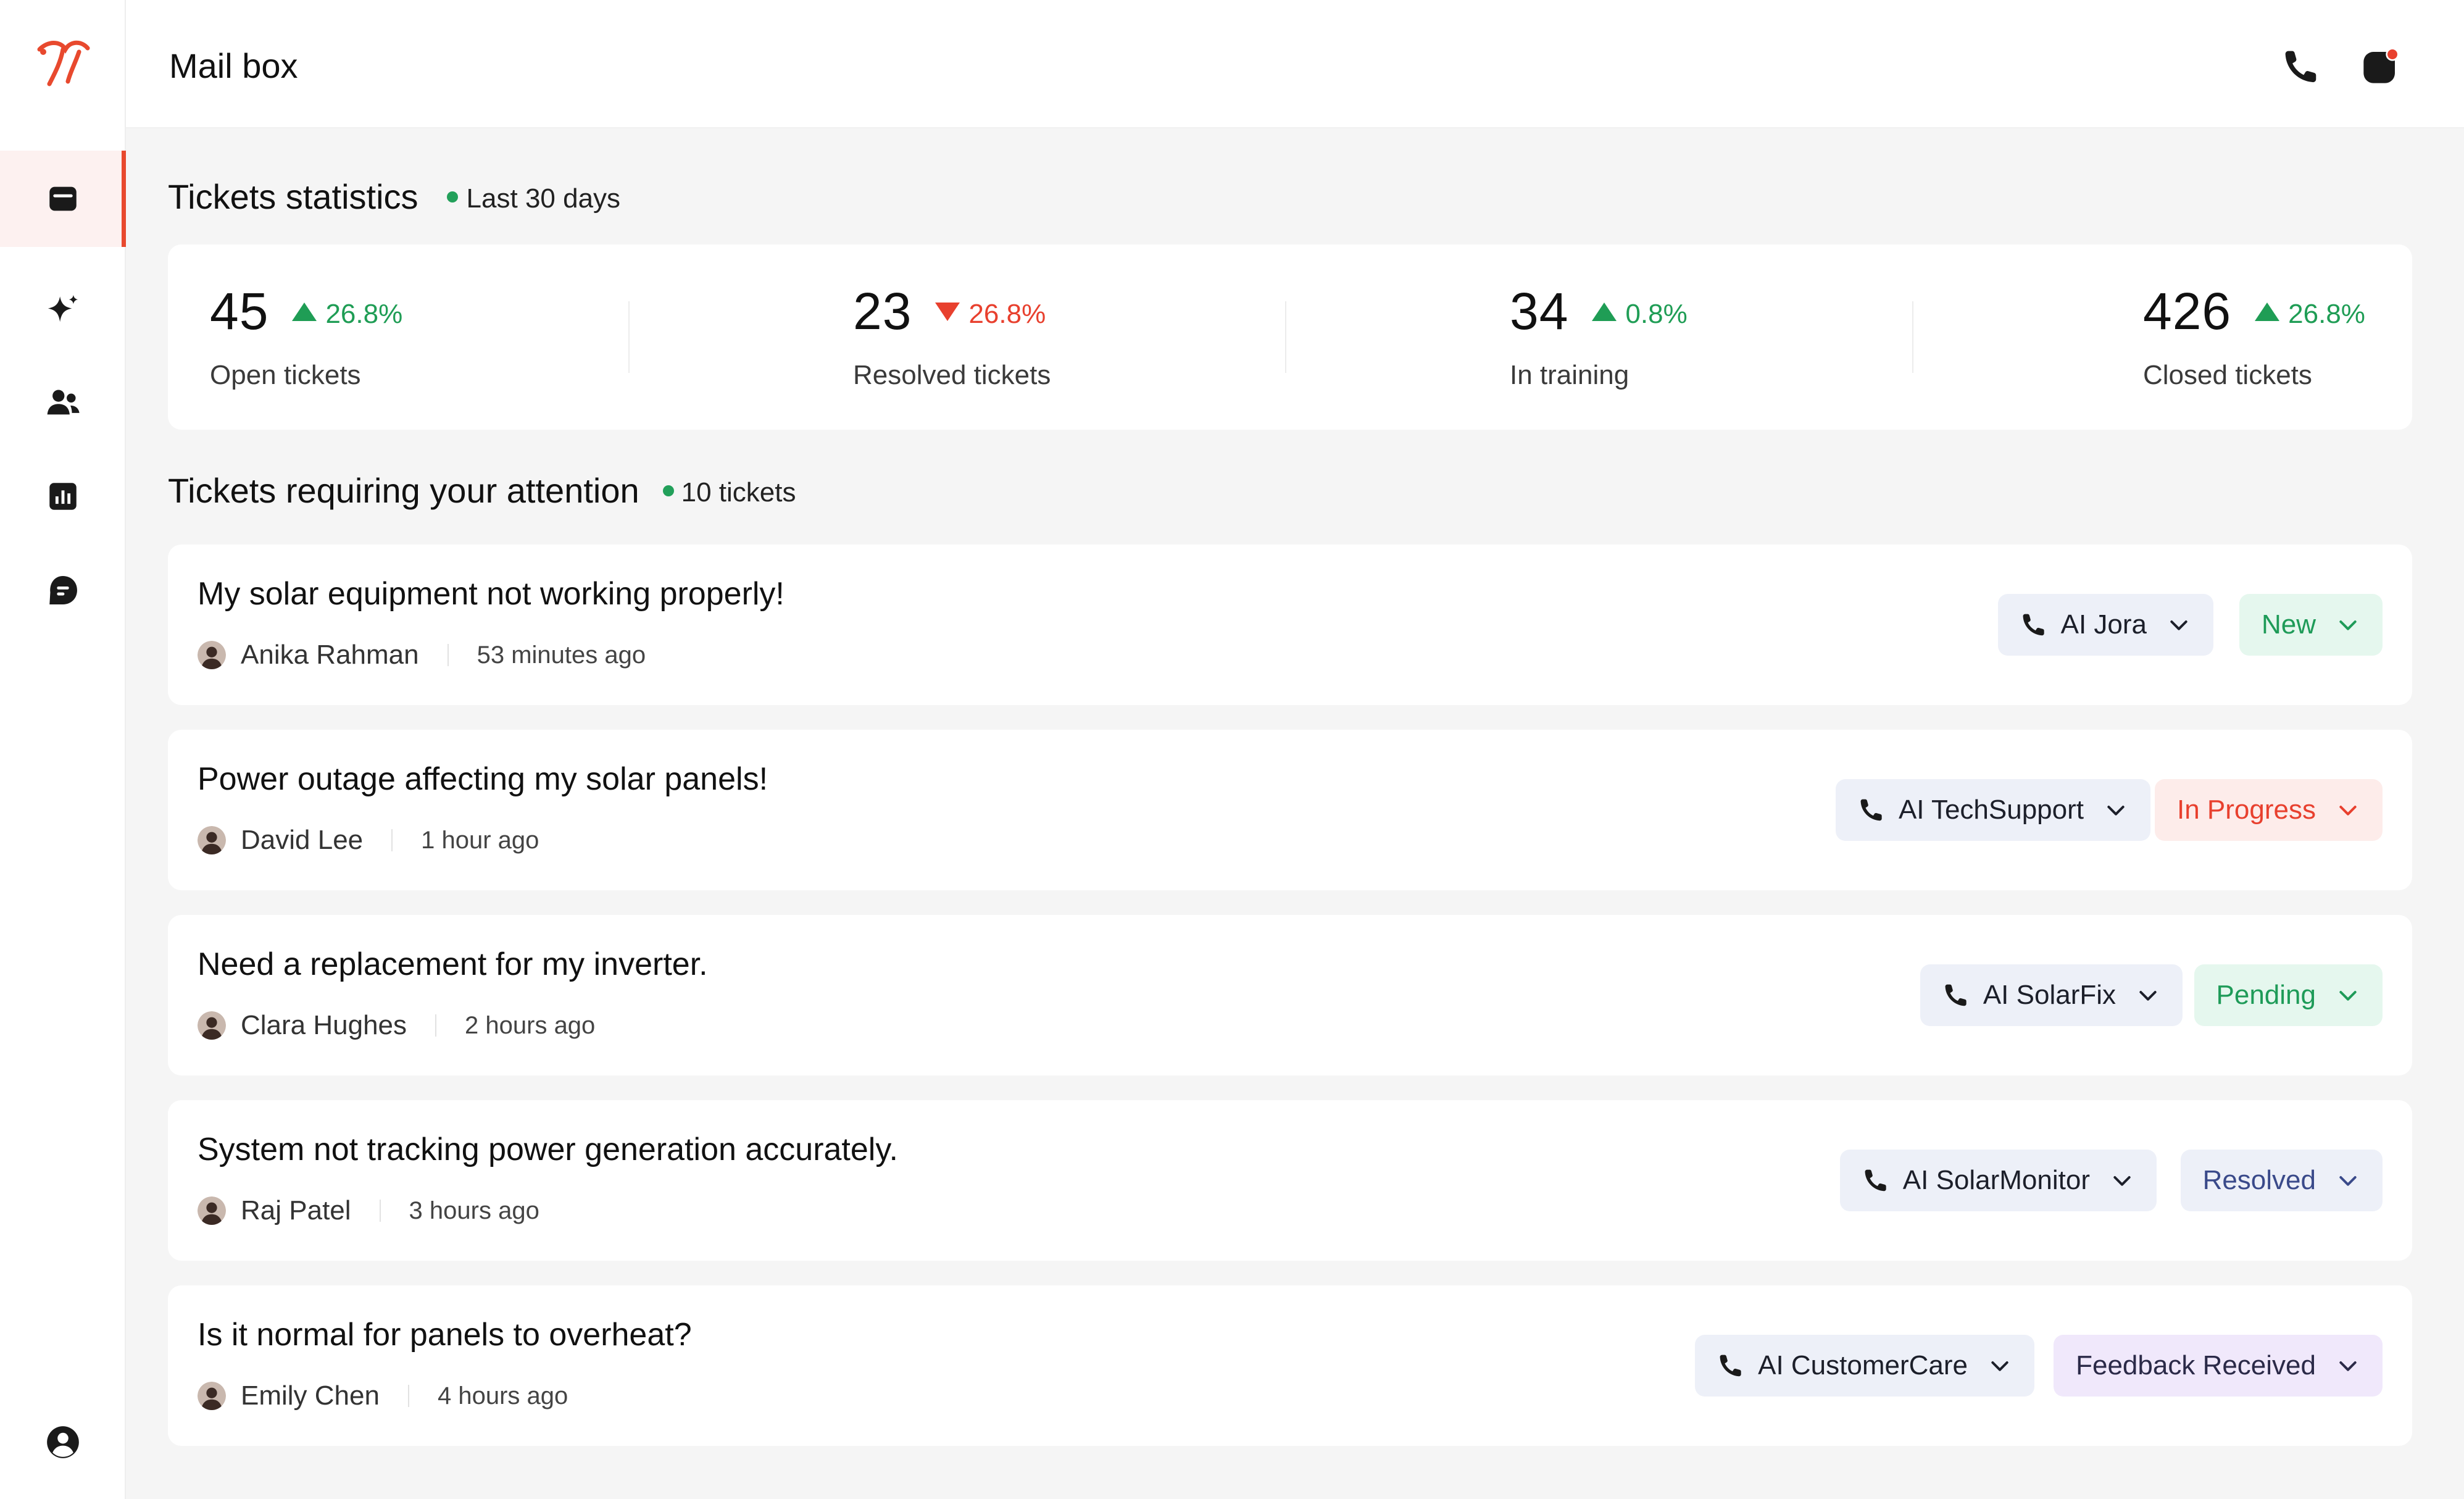 The image size is (2464, 1499). I want to click on ticket-meta: Emily Chen 4 hours ago, so click(383, 1395).